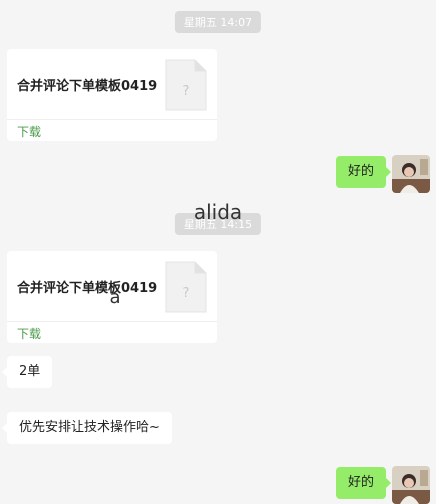 The height and width of the screenshot is (504, 436). I want to click on overlay-text: a, so click(115, 297).